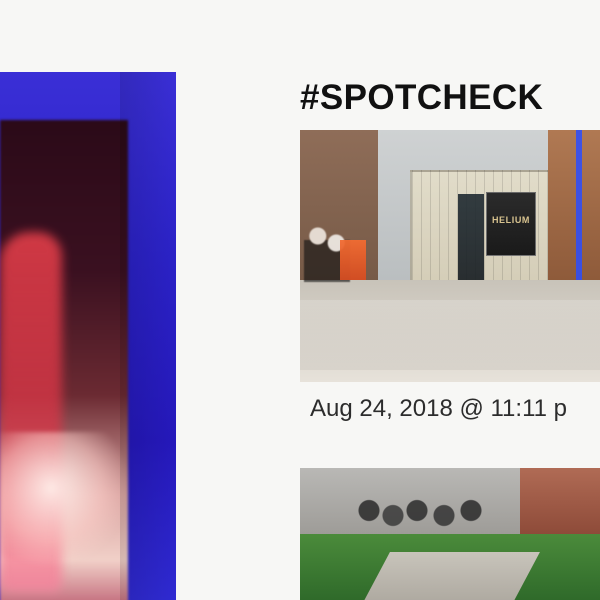  I want to click on photo-1-curb, so click(450, 335).